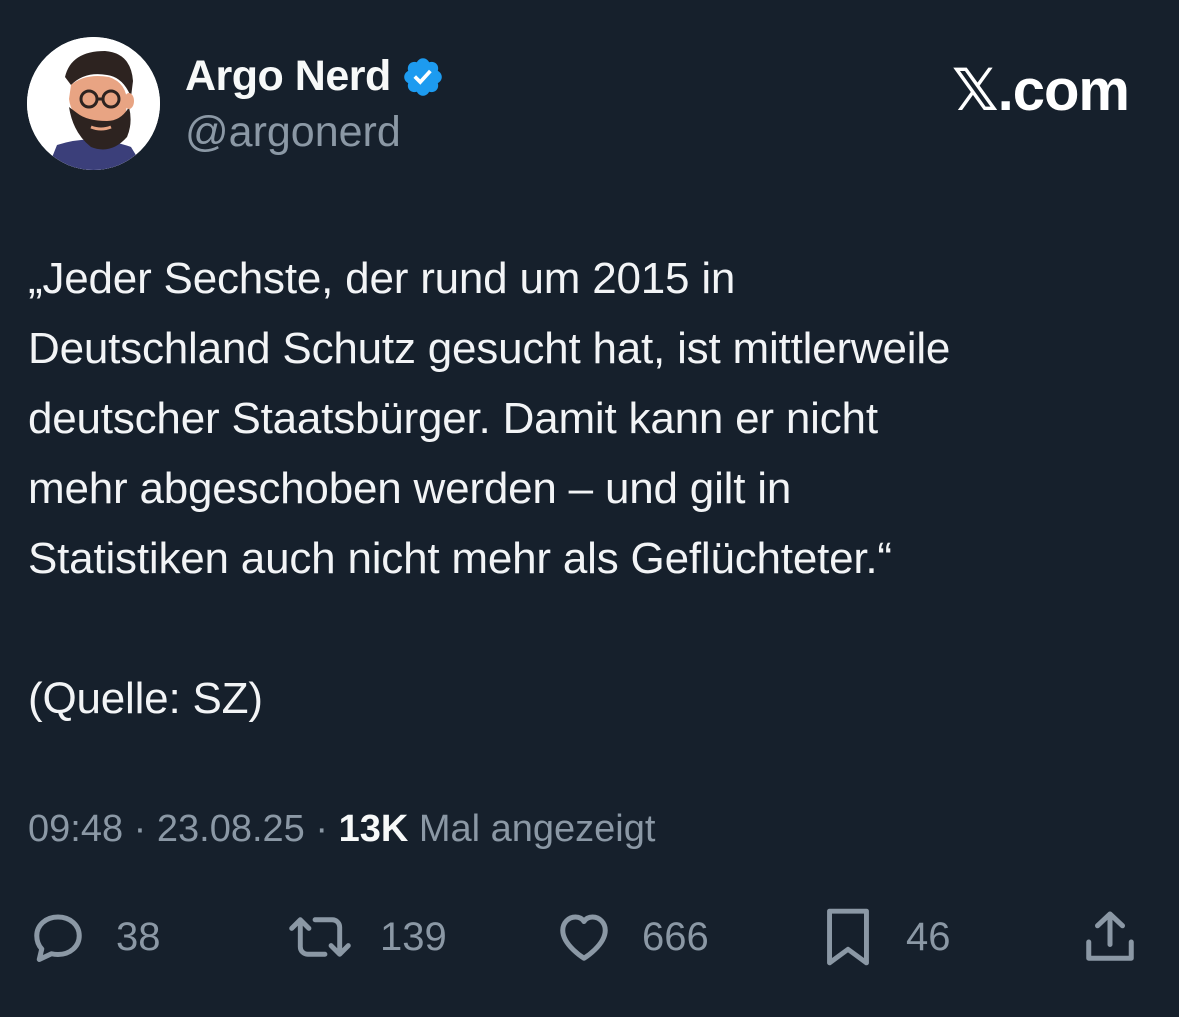 The height and width of the screenshot is (1017, 1179). What do you see at coordinates (532, 829) in the screenshot?
I see `views-label: Mal angezeigt` at bounding box center [532, 829].